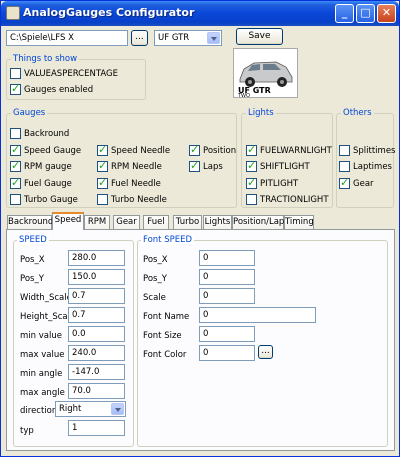  What do you see at coordinates (251, 199) in the screenshot?
I see `tractionlight-checkbox` at bounding box center [251, 199].